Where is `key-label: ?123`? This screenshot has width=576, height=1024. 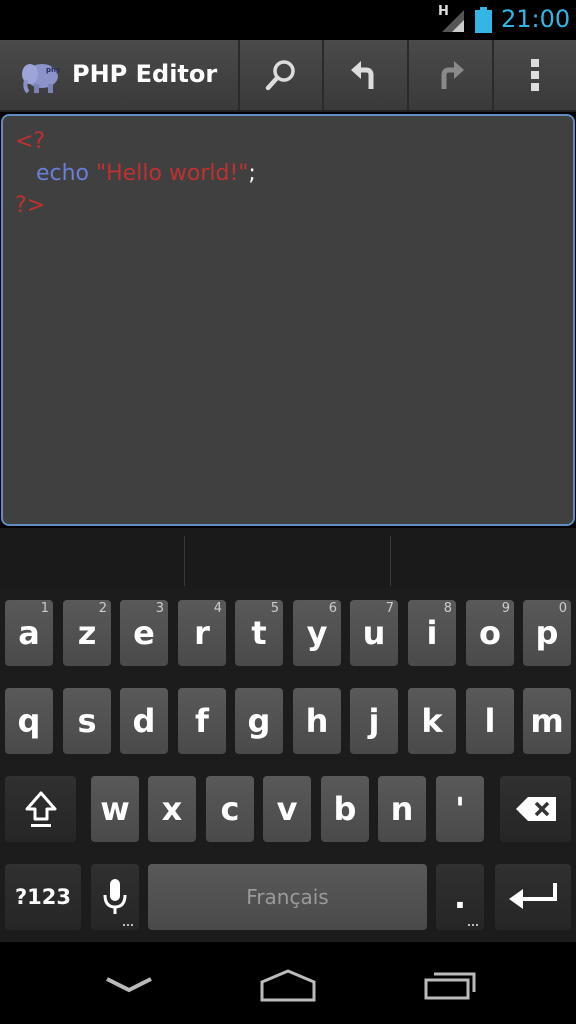 key-label: ?123 is located at coordinates (43, 897).